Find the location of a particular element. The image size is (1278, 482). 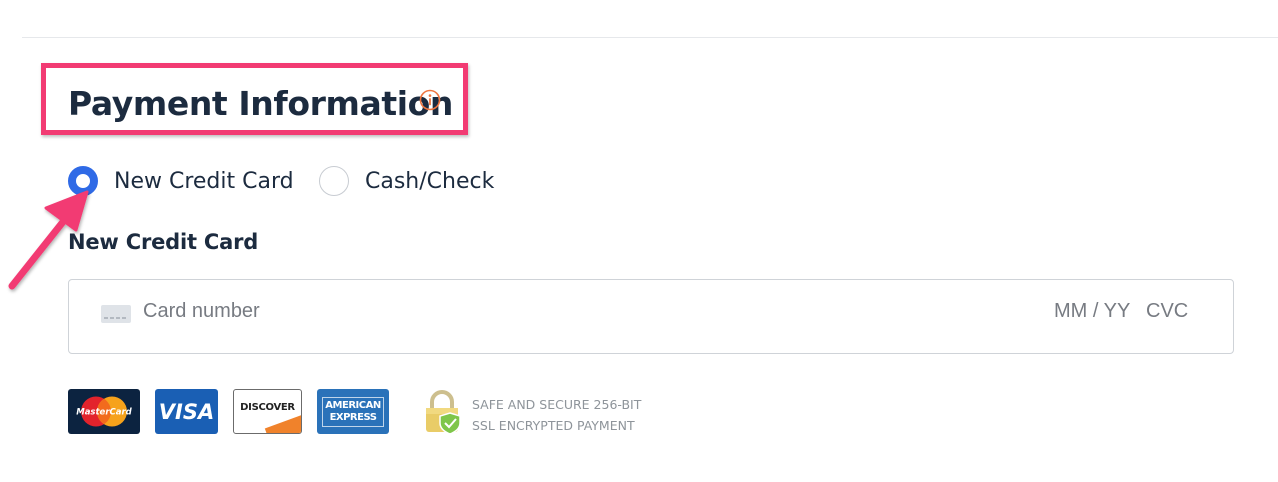

credit-card-icon is located at coordinates (116, 314).